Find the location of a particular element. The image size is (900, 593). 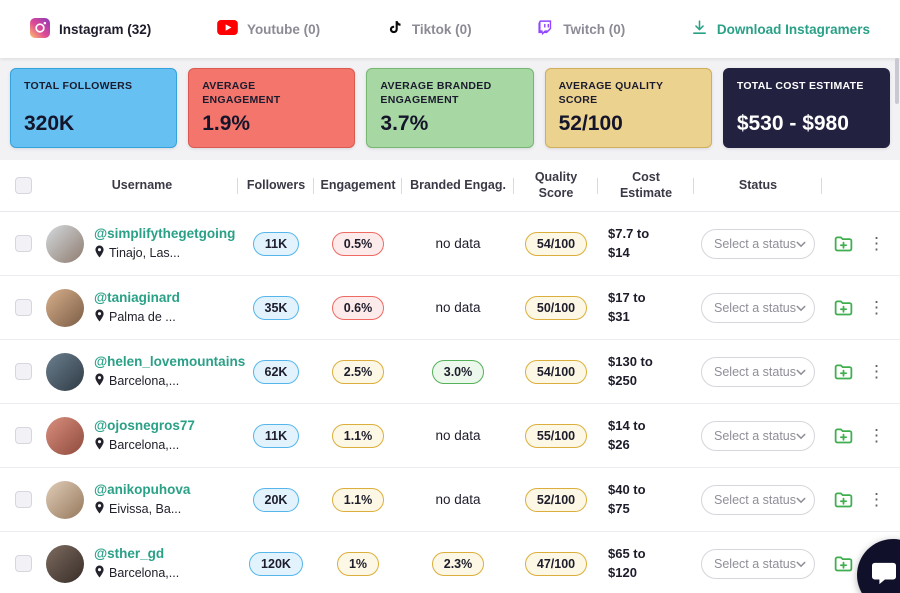

quality-score-pill: 54/100 is located at coordinates (556, 371).